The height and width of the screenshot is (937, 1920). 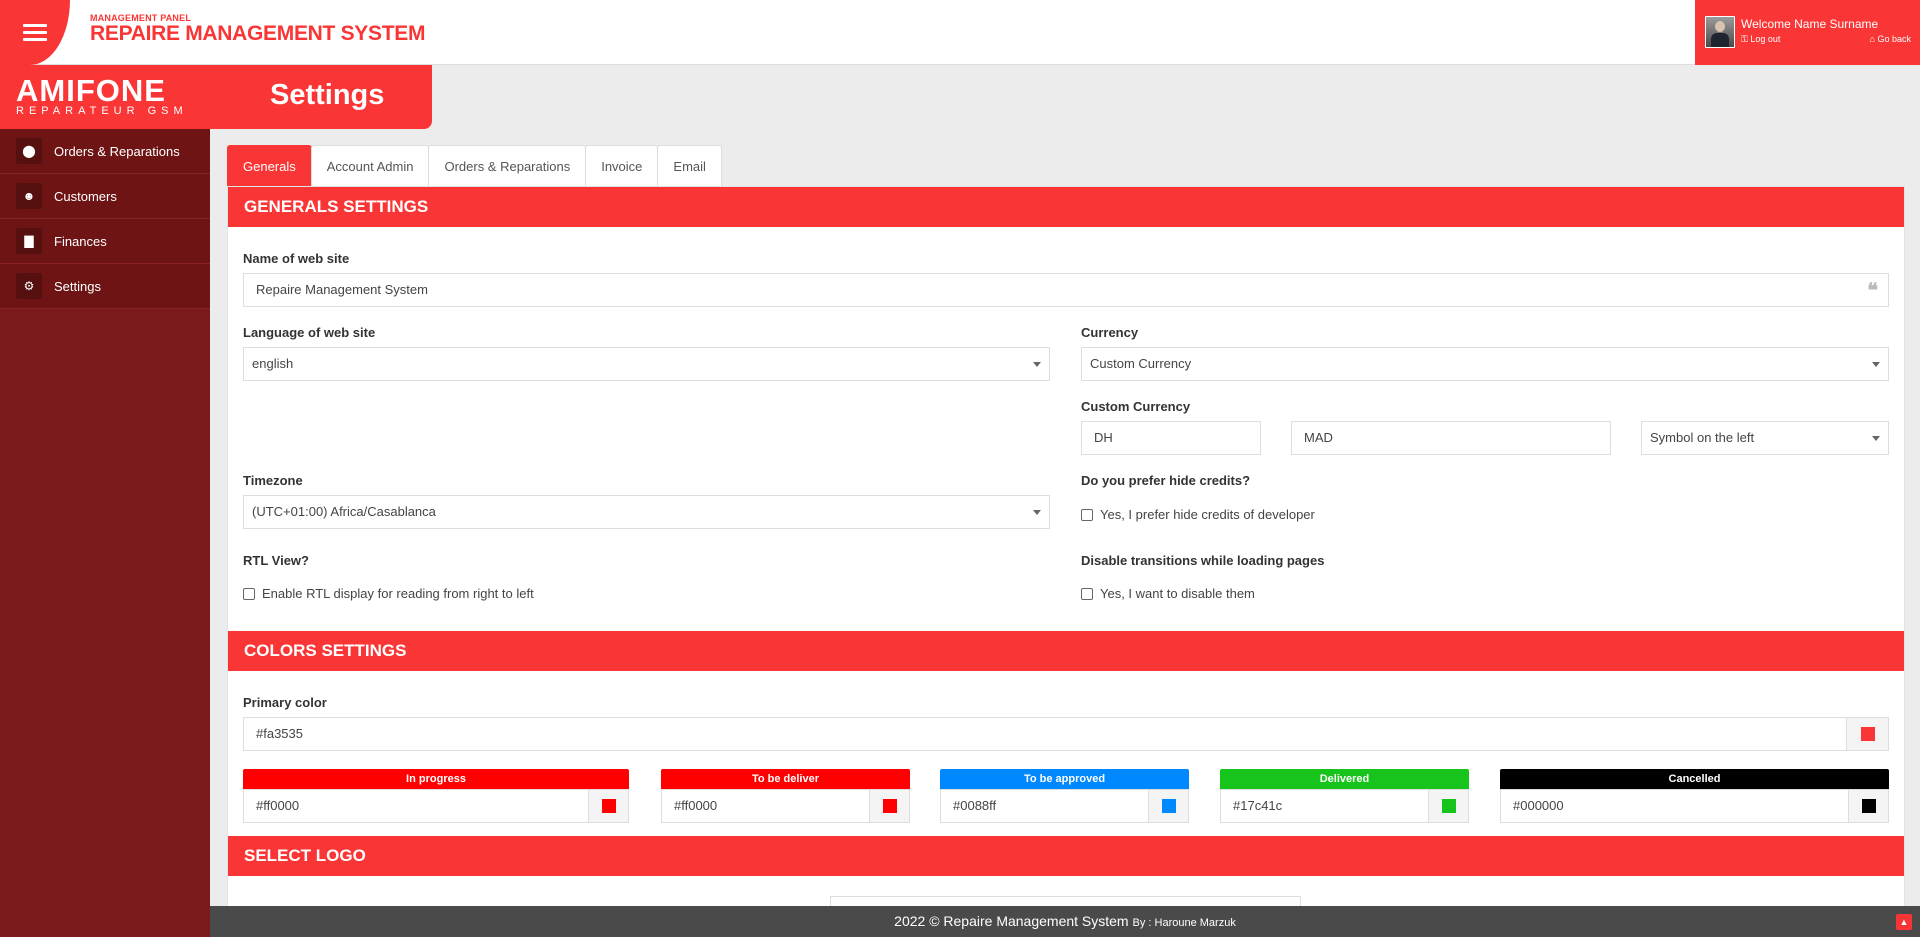 I want to click on logo-heading: SELECT LOGO, so click(x=1066, y=856).